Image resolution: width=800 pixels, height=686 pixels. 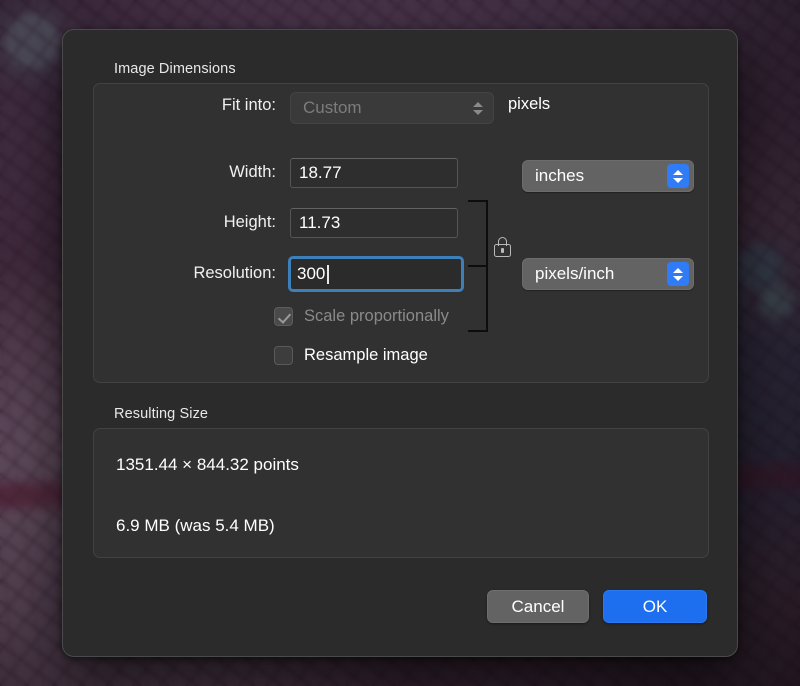 What do you see at coordinates (608, 176) in the screenshot?
I see `size-unit-select: inches` at bounding box center [608, 176].